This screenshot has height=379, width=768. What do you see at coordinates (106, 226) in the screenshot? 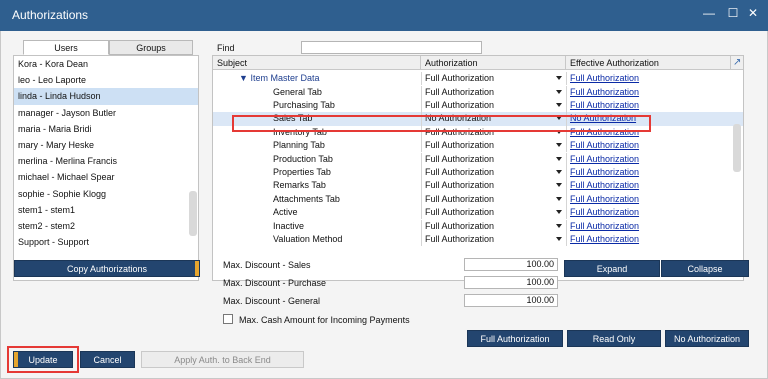
I see `user-list-item: stem2 - stem2` at bounding box center [106, 226].